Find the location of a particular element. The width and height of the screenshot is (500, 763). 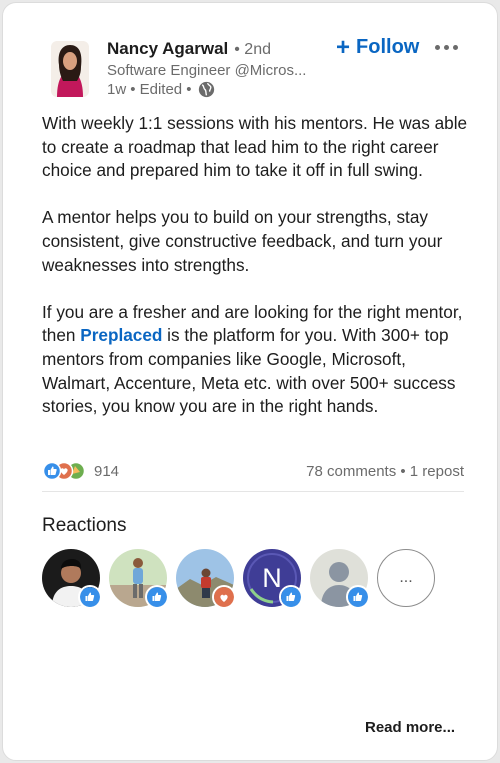

preplaced-link: Preplaced is located at coordinates (121, 335).